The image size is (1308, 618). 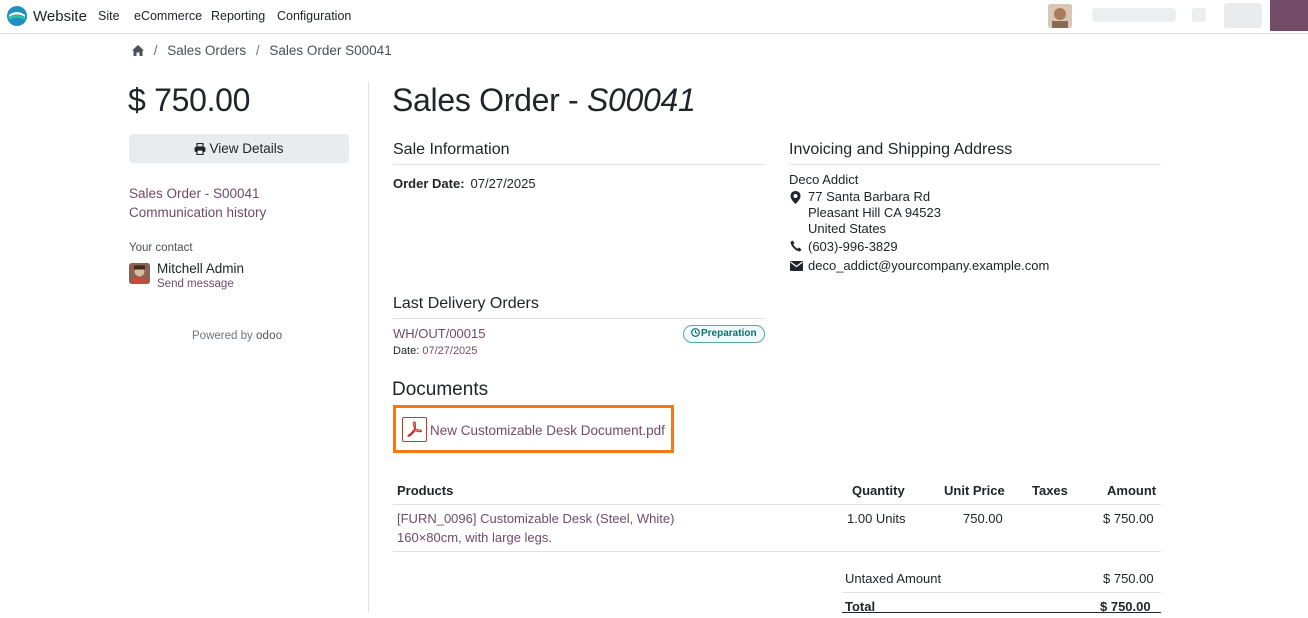 What do you see at coordinates (197, 212) in the screenshot?
I see `sidebar-link-communication: Communication history` at bounding box center [197, 212].